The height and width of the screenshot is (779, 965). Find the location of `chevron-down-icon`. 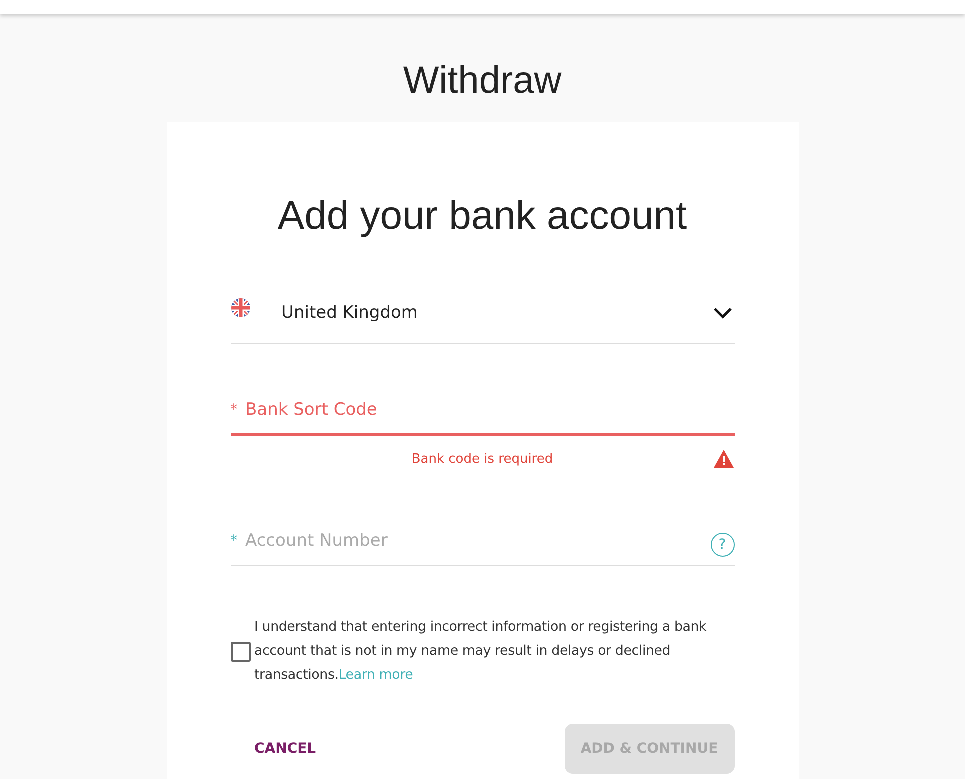

chevron-down-icon is located at coordinates (722, 312).